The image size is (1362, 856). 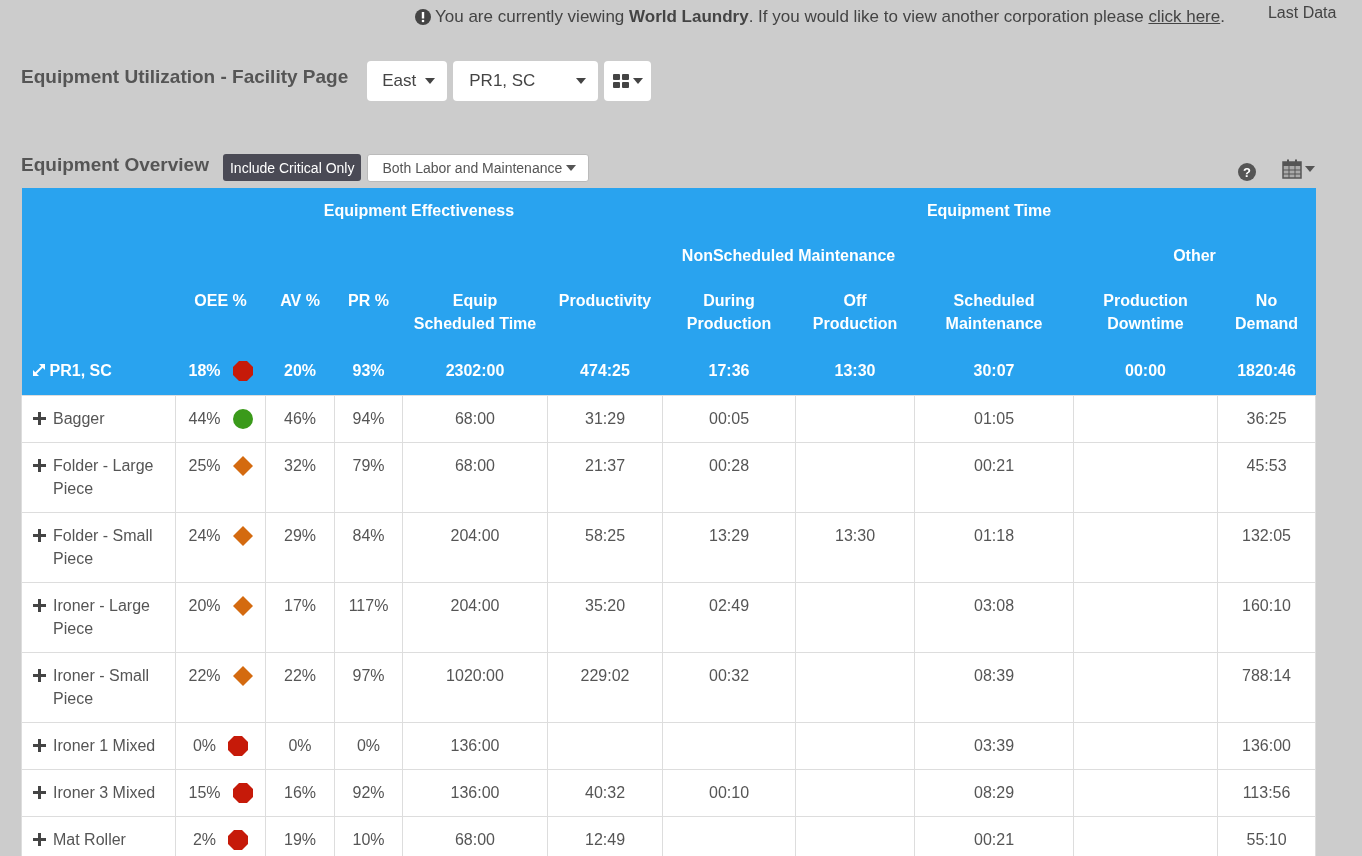 What do you see at coordinates (204, 419) in the screenshot?
I see `table-cell-text: 44%` at bounding box center [204, 419].